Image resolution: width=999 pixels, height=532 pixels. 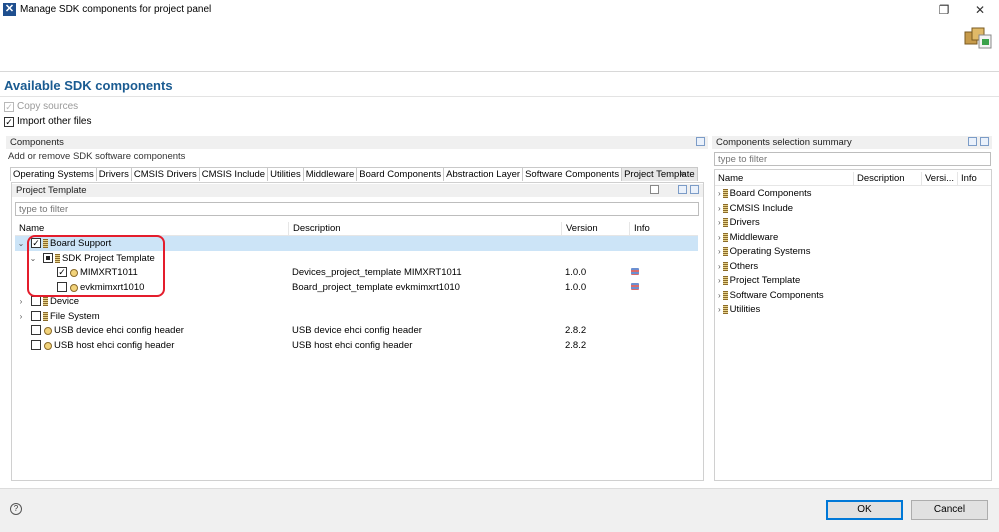 I want to click on check-all-icon, so click(x=654, y=189).